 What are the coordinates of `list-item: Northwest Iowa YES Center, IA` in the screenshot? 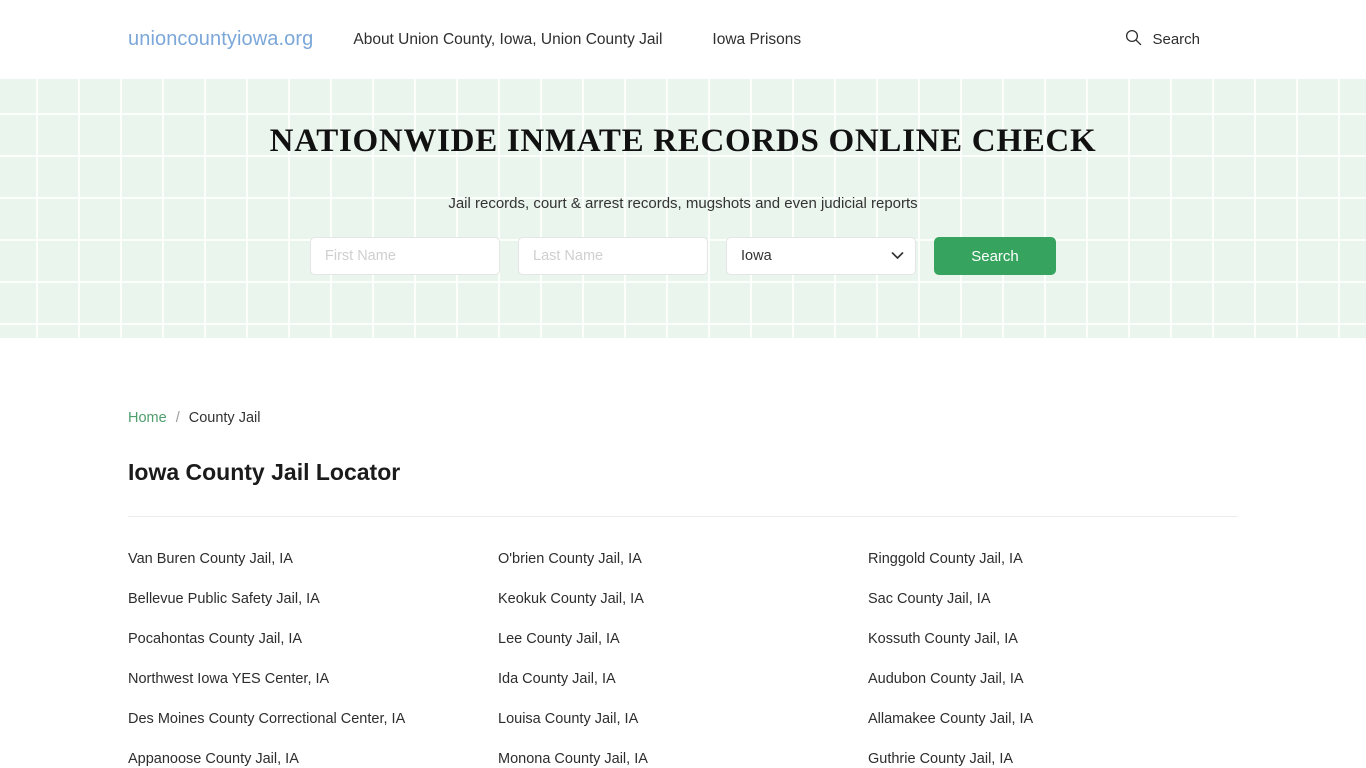 It's located at (313, 679).